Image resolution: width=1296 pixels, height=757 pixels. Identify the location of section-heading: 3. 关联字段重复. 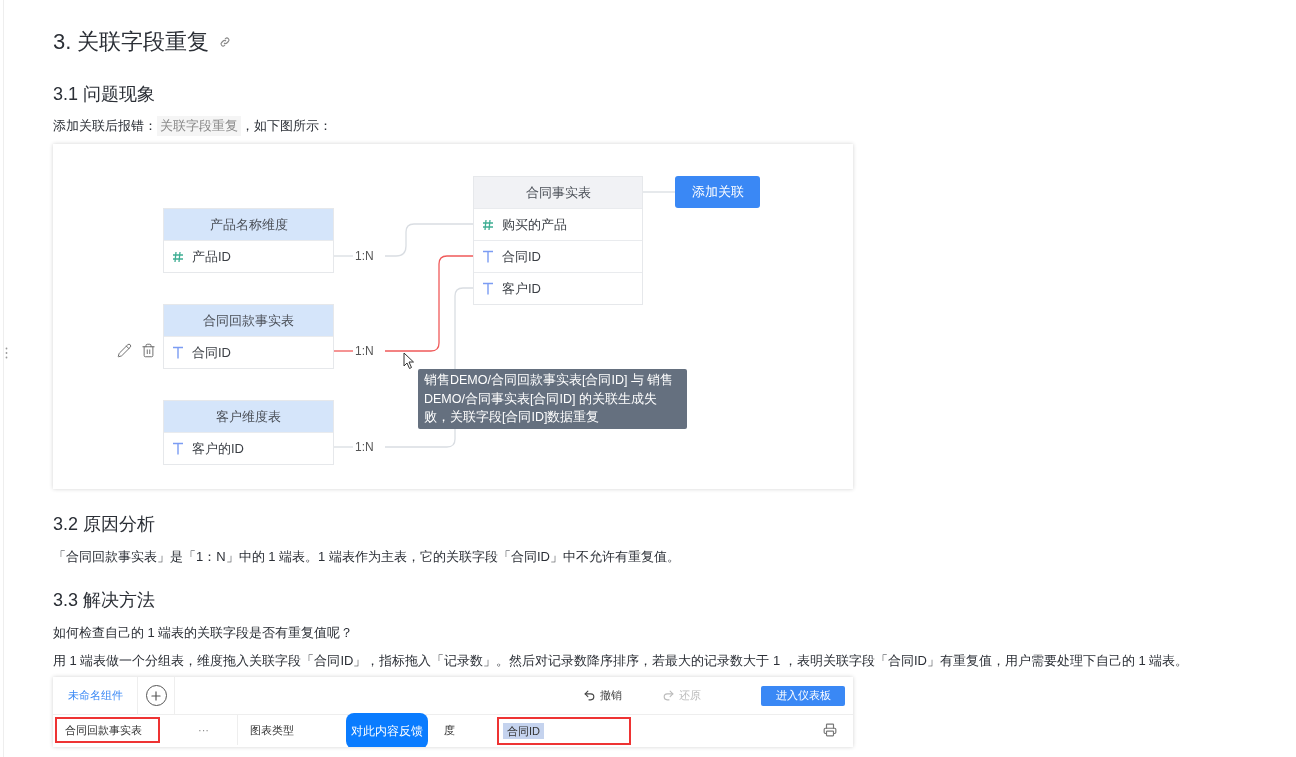
(131, 42).